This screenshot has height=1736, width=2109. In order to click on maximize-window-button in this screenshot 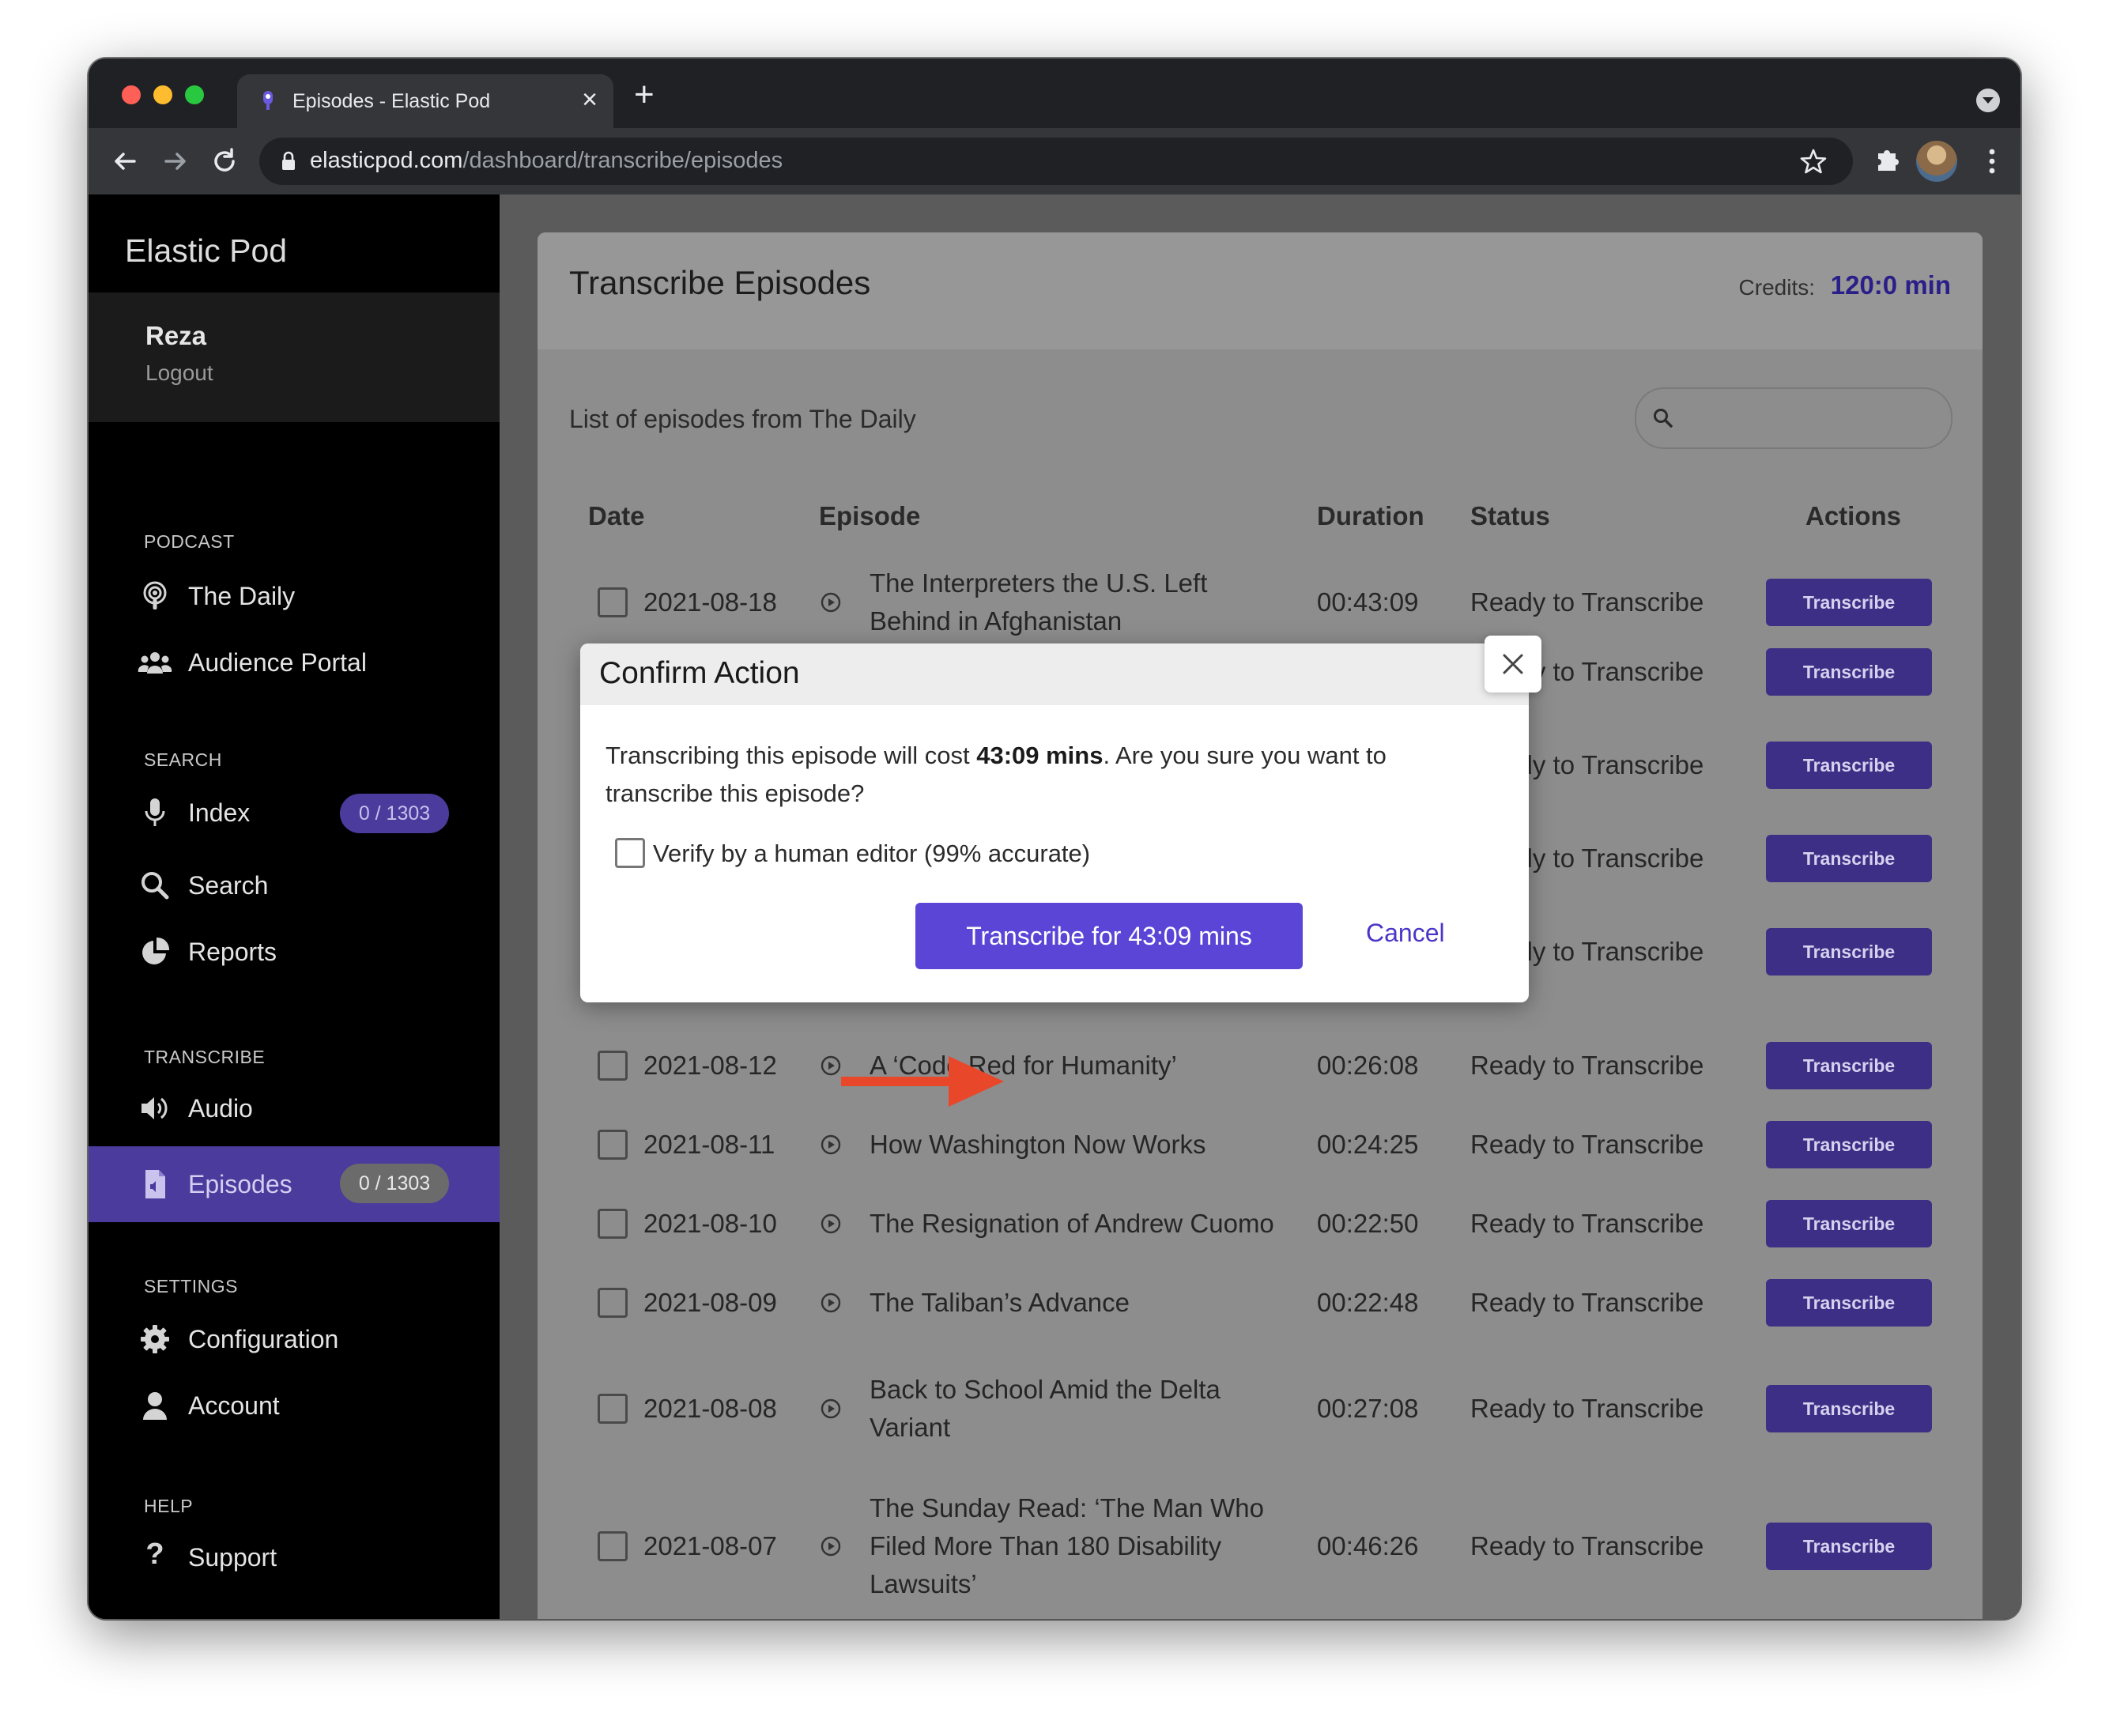, I will do `click(195, 94)`.